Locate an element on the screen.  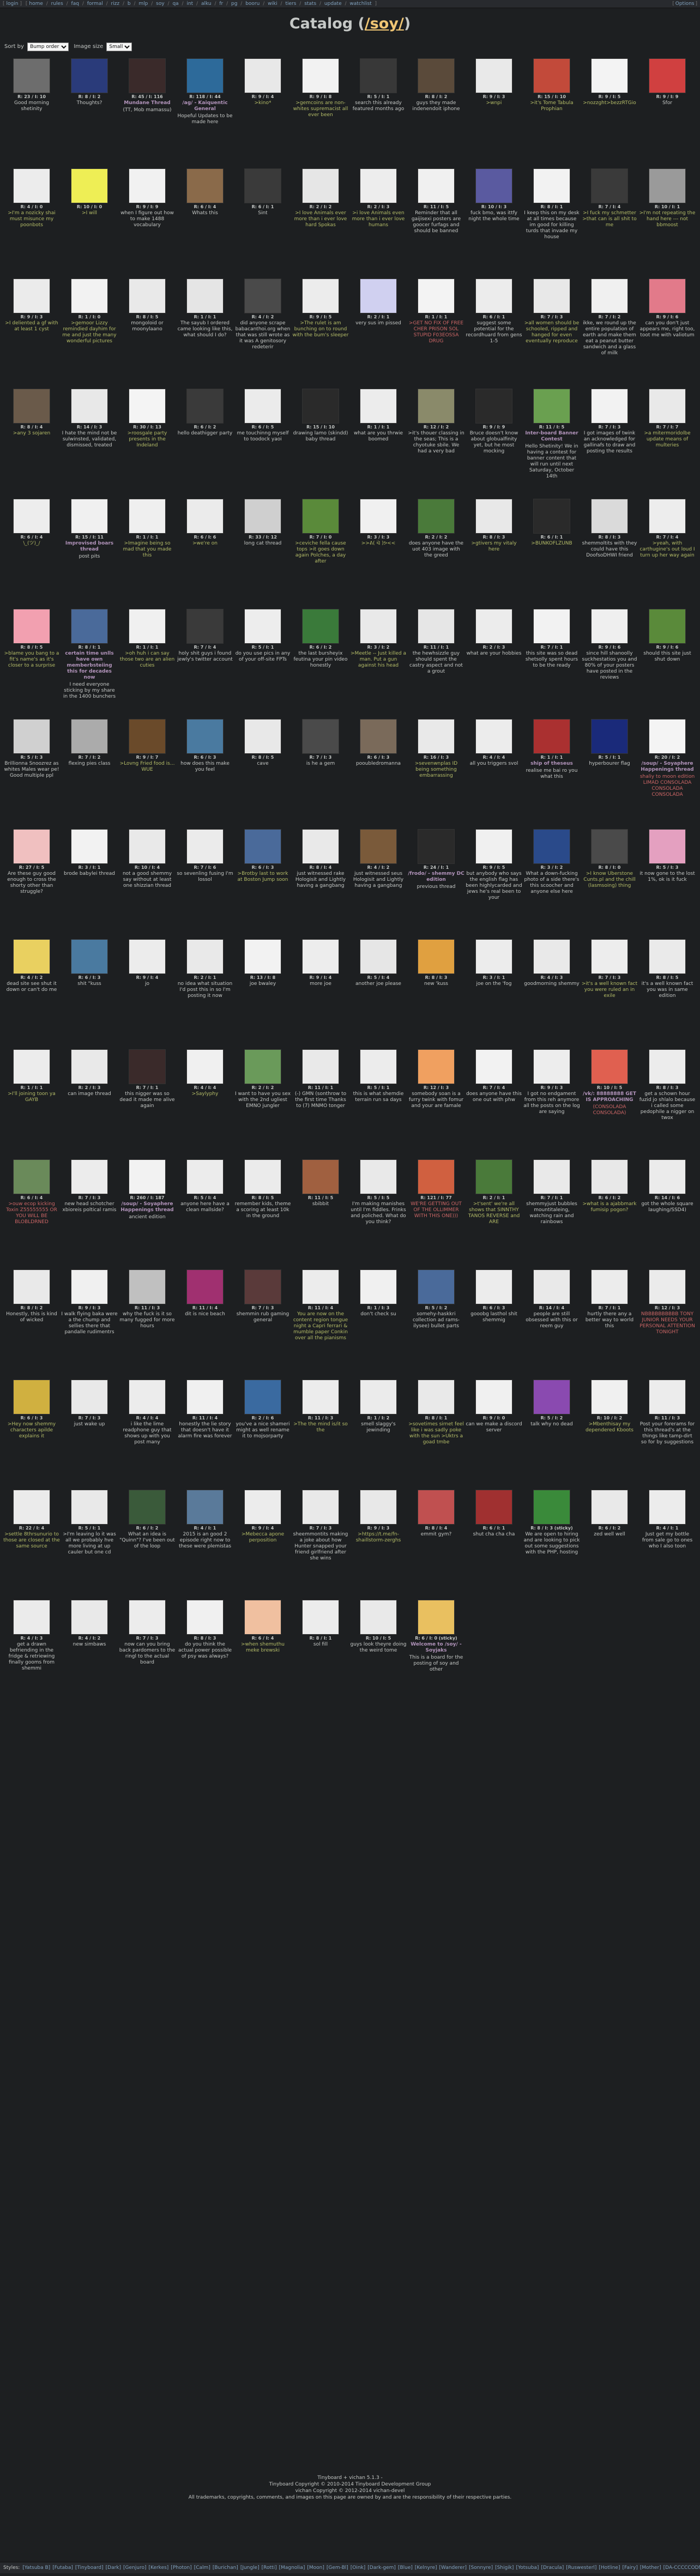
catalog-thread: R: 9 / I: 4 jo is located at coordinates (147, 991).